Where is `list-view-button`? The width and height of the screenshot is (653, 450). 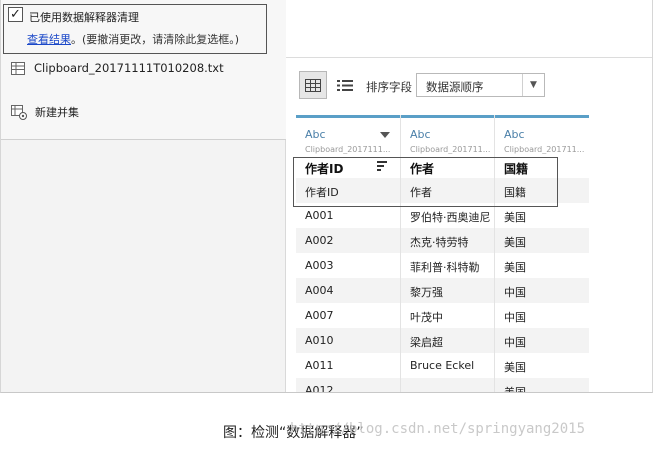
list-view-button is located at coordinates (345, 85).